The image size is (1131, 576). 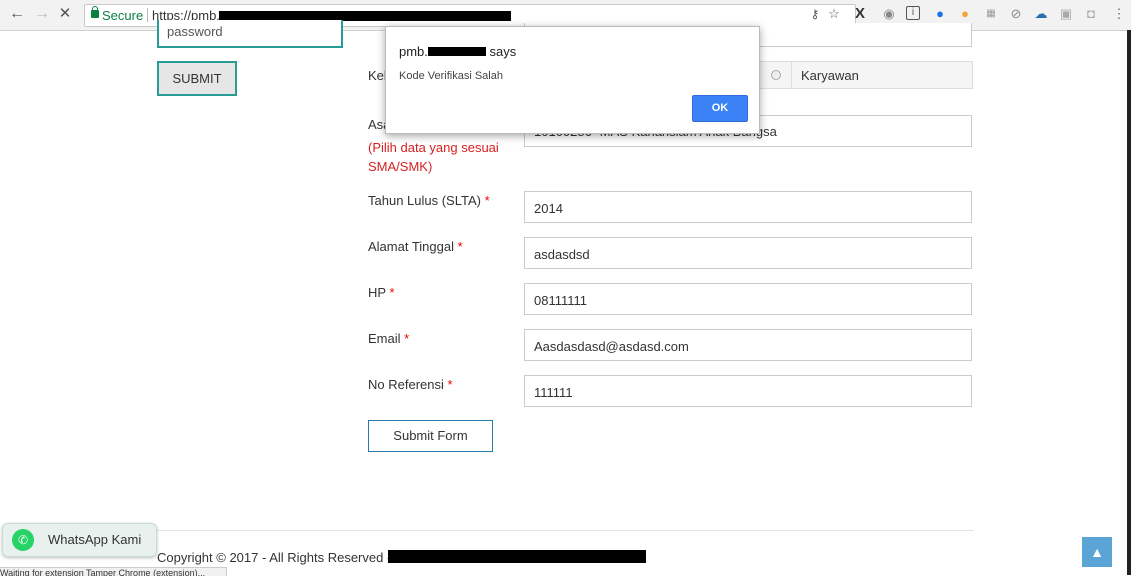 What do you see at coordinates (553, 392) in the screenshot?
I see `field-value: 111111` at bounding box center [553, 392].